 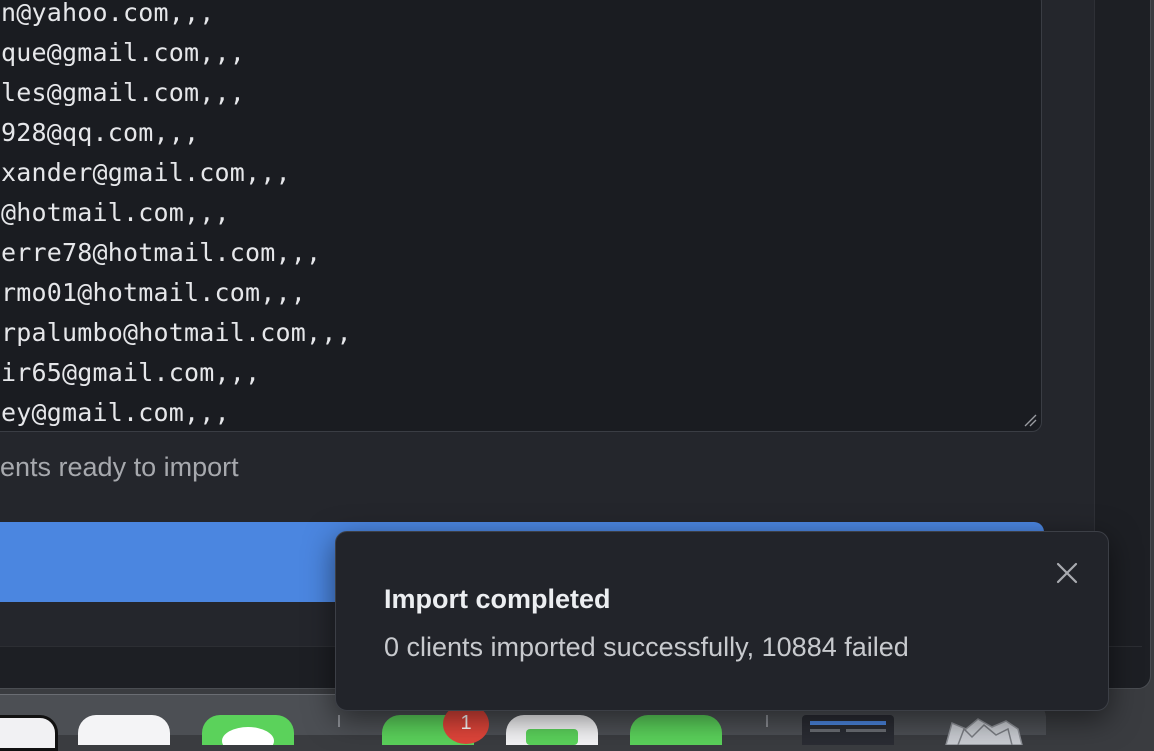 I want to click on app-glyph-icon, so click(x=552, y=737).